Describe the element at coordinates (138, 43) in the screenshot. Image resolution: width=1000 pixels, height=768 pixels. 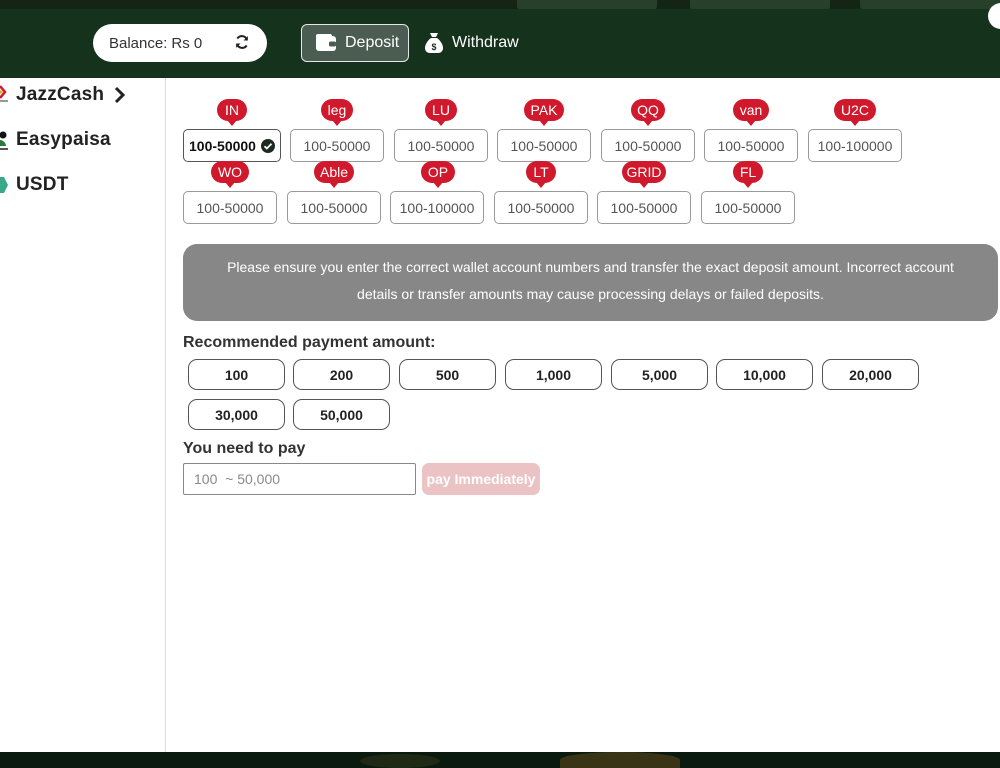
I see `balance-label: Balance:` at that location.